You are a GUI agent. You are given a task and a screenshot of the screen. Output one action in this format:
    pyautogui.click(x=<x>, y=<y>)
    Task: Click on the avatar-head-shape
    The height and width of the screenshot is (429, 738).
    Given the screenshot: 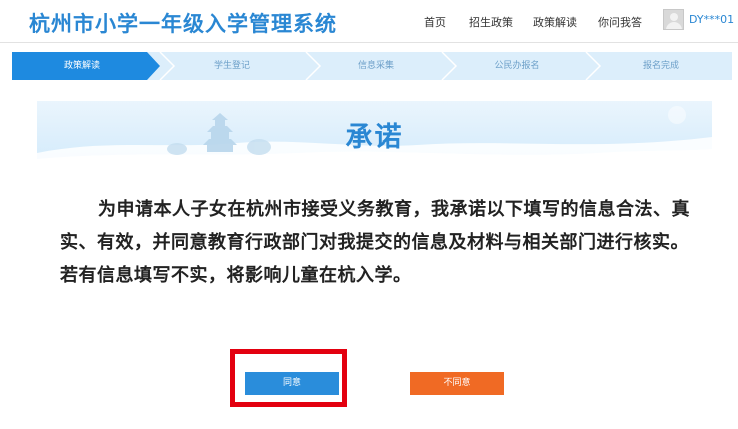 What is the action you would take?
    pyautogui.click(x=674, y=17)
    